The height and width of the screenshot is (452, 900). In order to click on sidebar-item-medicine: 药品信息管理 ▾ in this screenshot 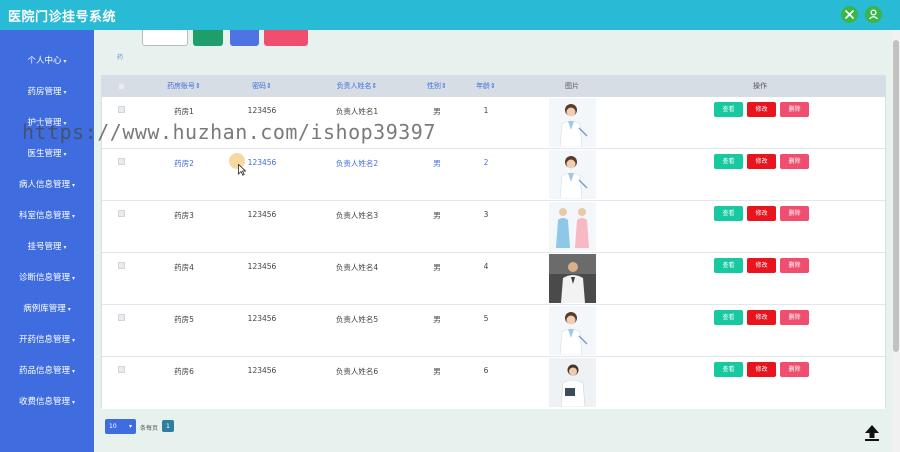, I will do `click(47, 371)`.